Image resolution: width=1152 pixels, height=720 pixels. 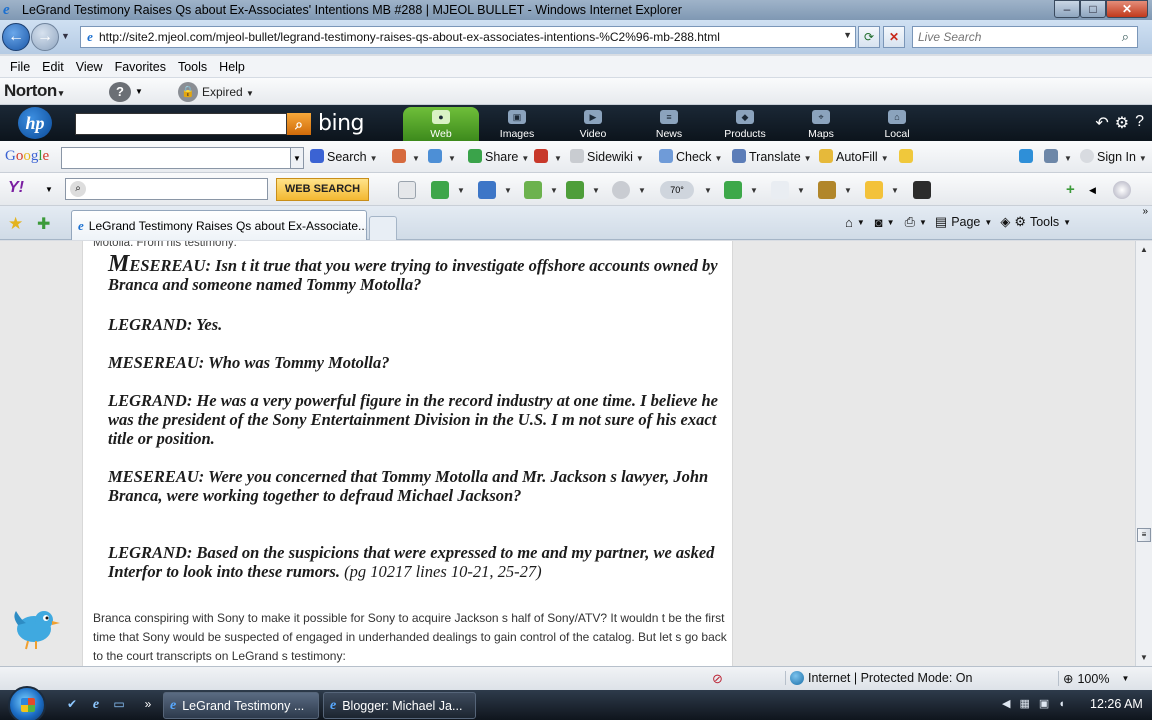 I want to click on address-bar: e ▼, so click(x=468, y=37).